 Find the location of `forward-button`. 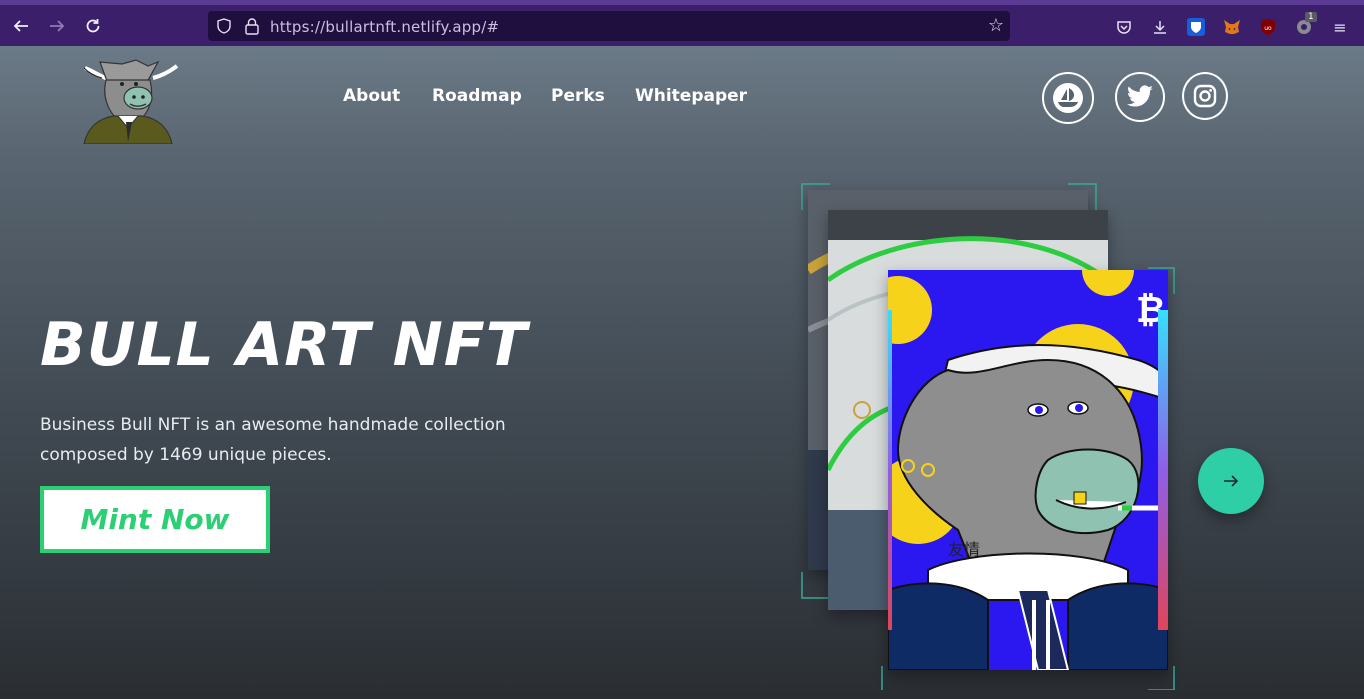

forward-button is located at coordinates (57, 26).